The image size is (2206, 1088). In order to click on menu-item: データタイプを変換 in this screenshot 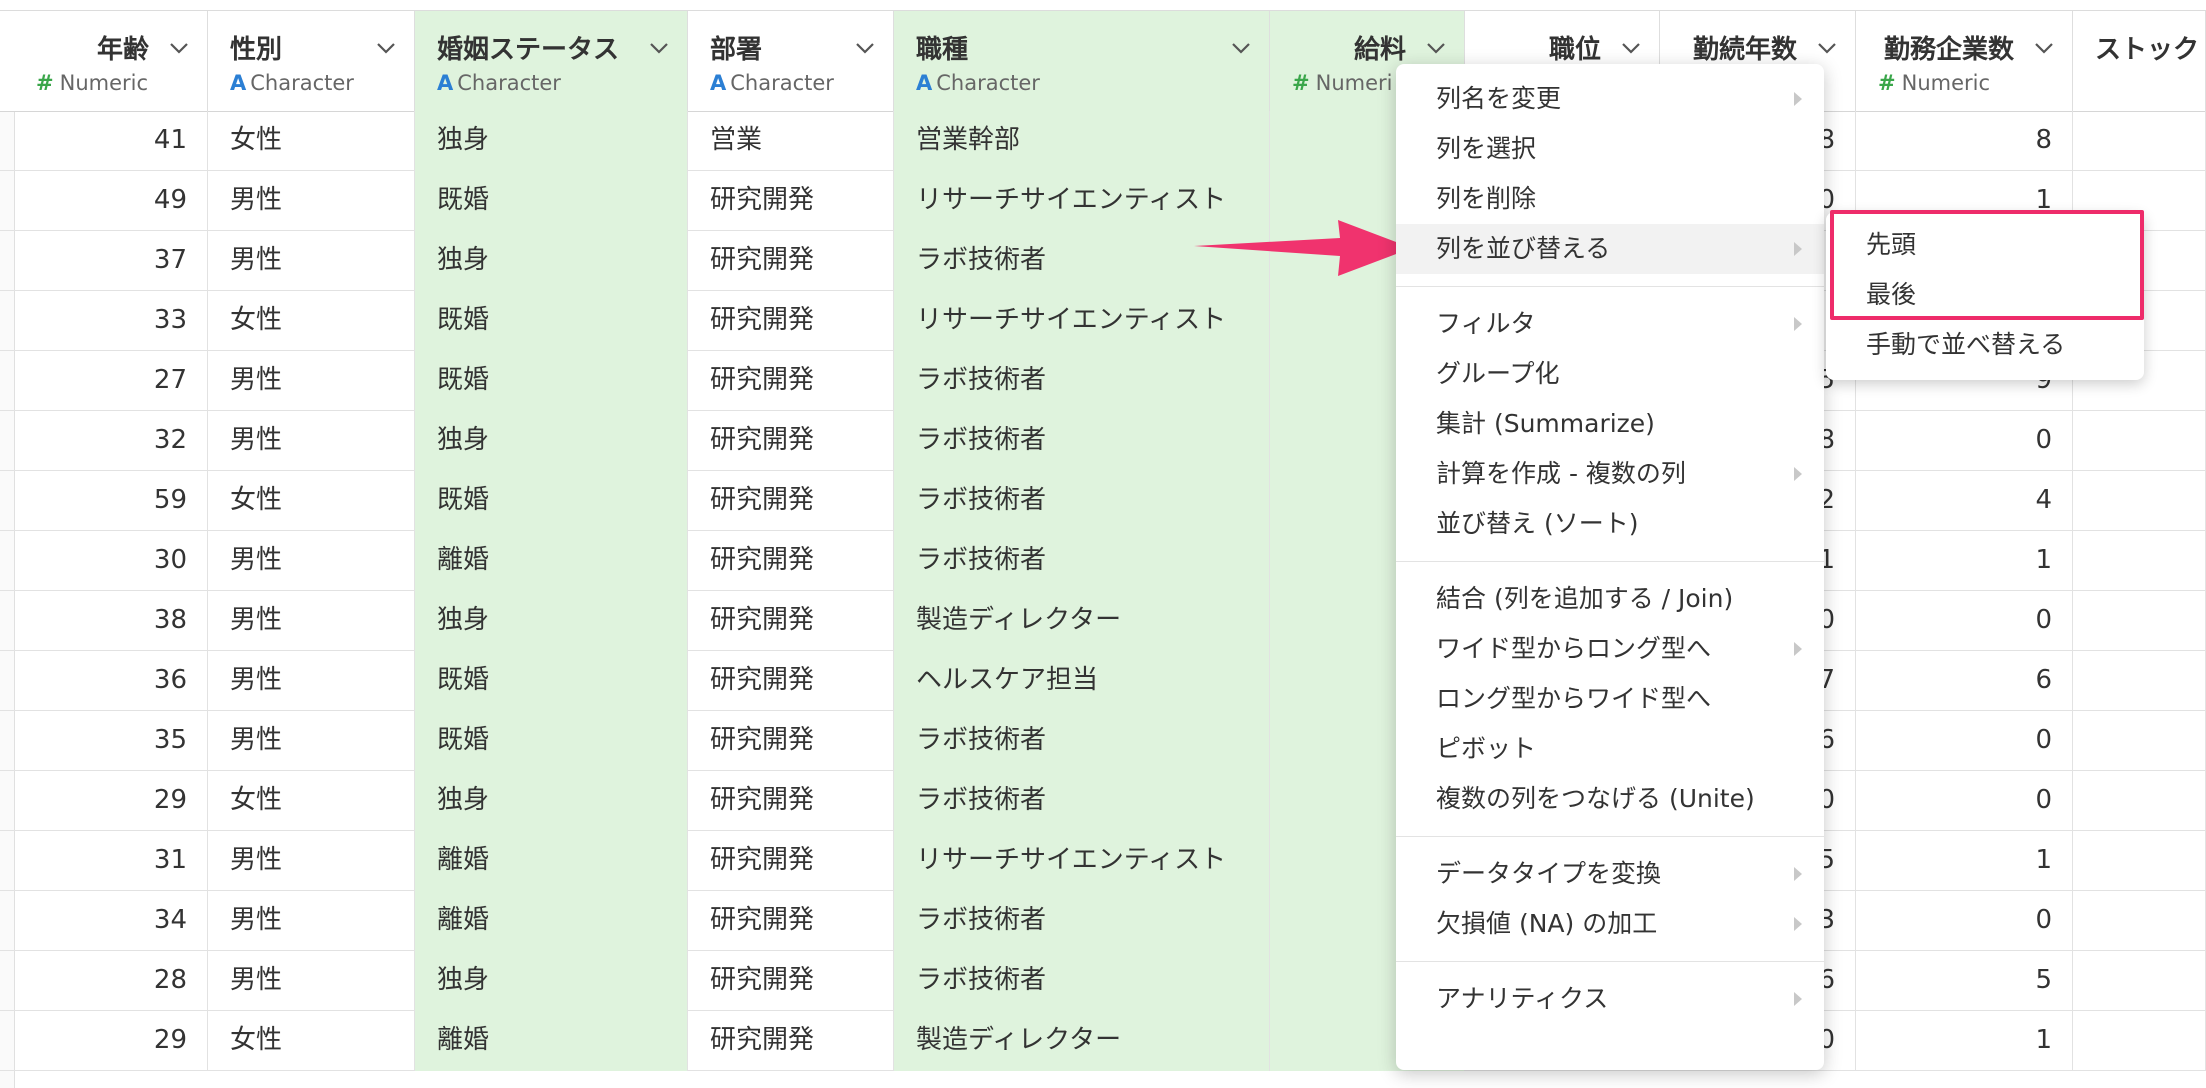, I will do `click(1610, 874)`.